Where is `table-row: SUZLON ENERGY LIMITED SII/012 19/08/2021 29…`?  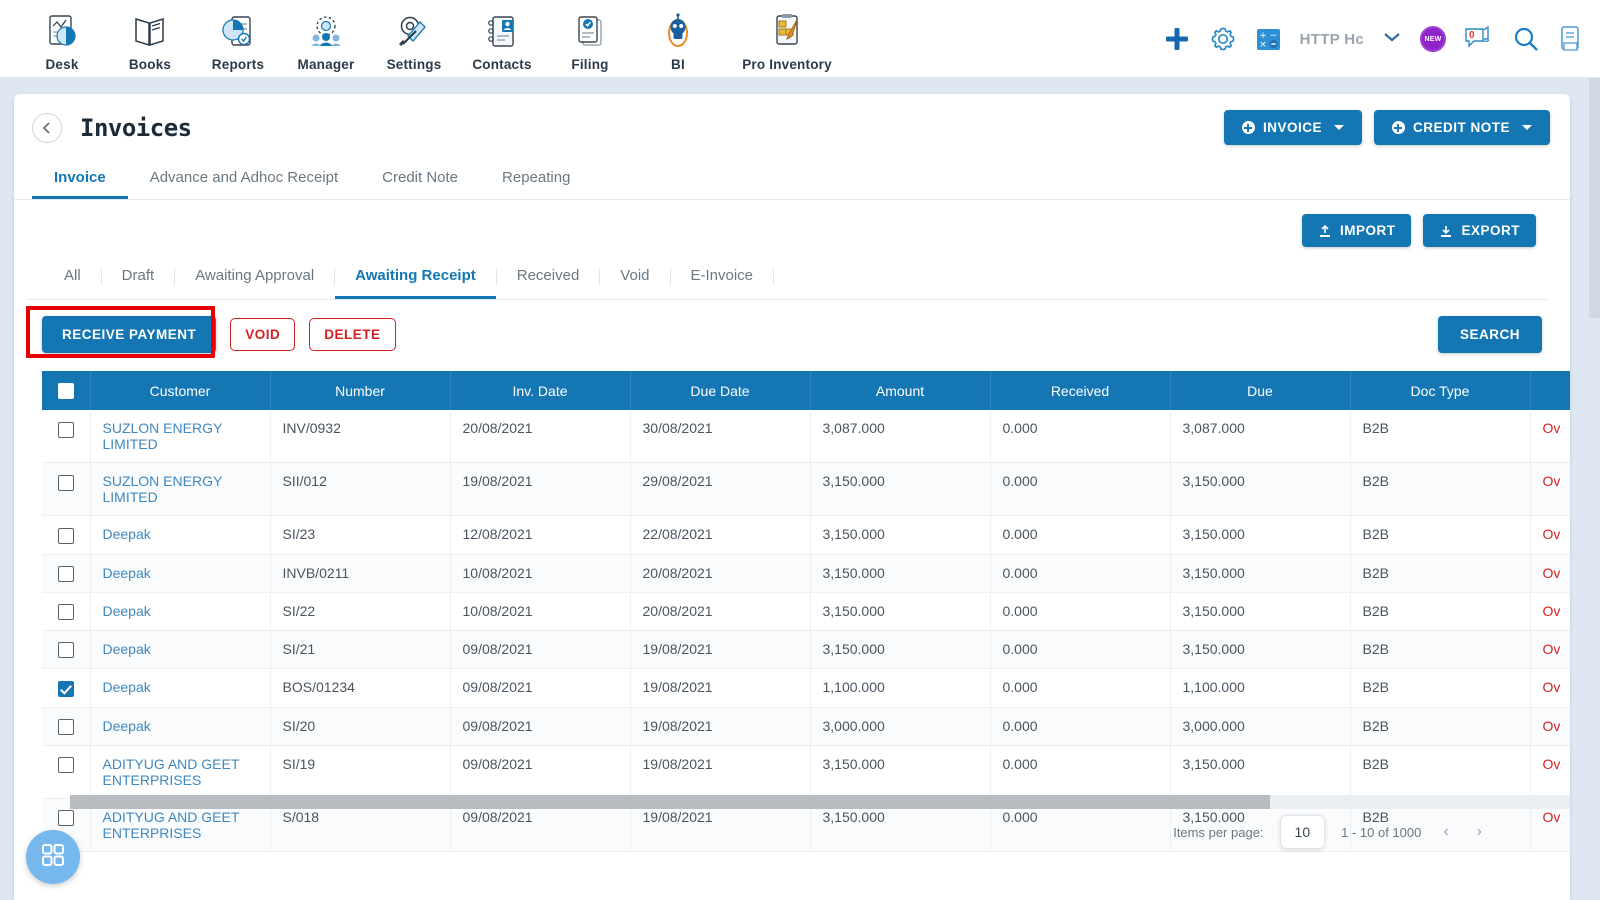 table-row: SUZLON ENERGY LIMITED SII/012 19/08/2021 29… is located at coordinates (806, 489).